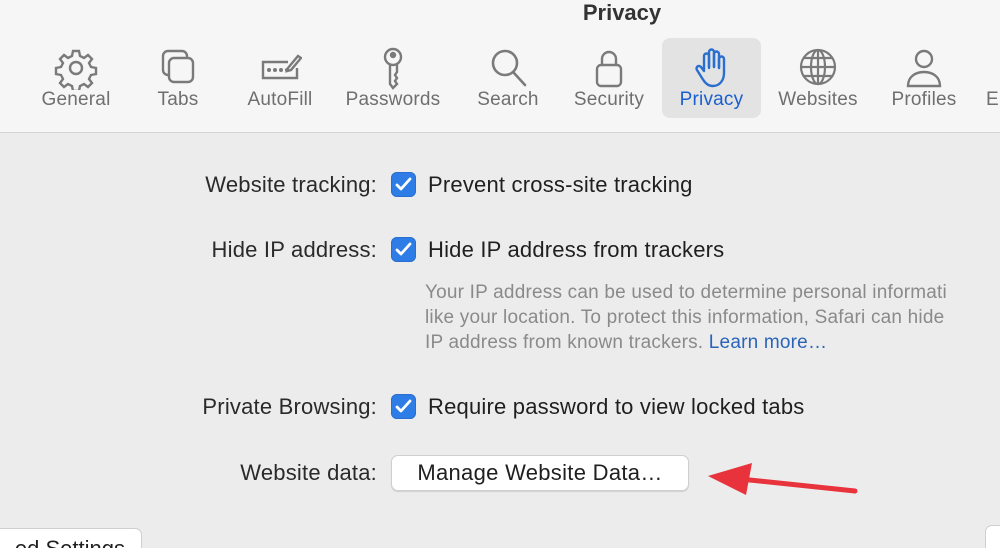  What do you see at coordinates (291, 184) in the screenshot?
I see `website-tracking-label: Website tracking:` at bounding box center [291, 184].